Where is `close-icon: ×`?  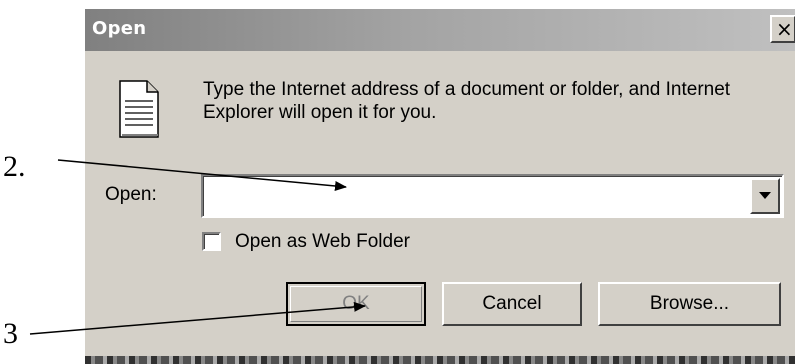
close-icon: × is located at coordinates (784, 29).